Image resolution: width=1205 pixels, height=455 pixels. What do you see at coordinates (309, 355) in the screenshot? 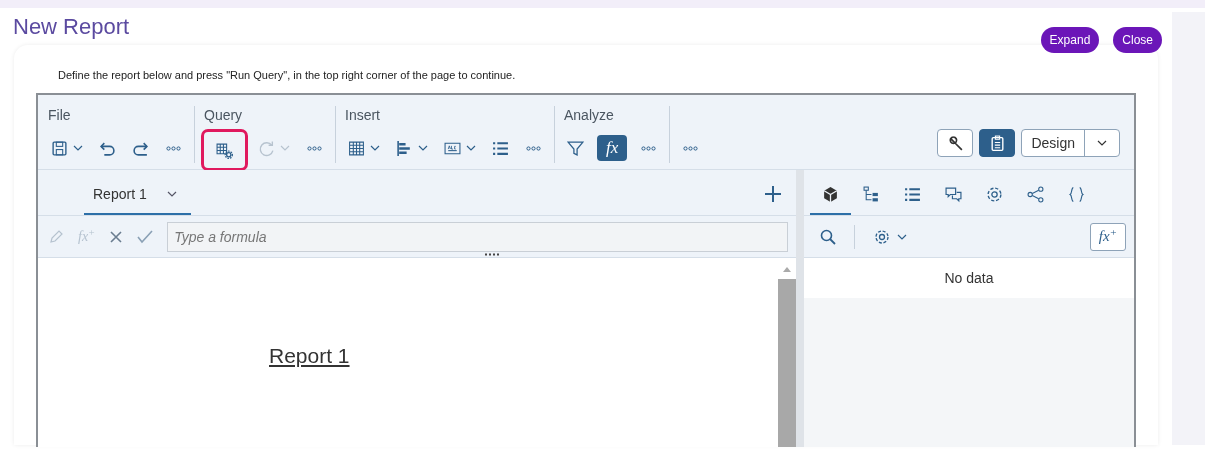
I see `report-title: Report 1` at bounding box center [309, 355].